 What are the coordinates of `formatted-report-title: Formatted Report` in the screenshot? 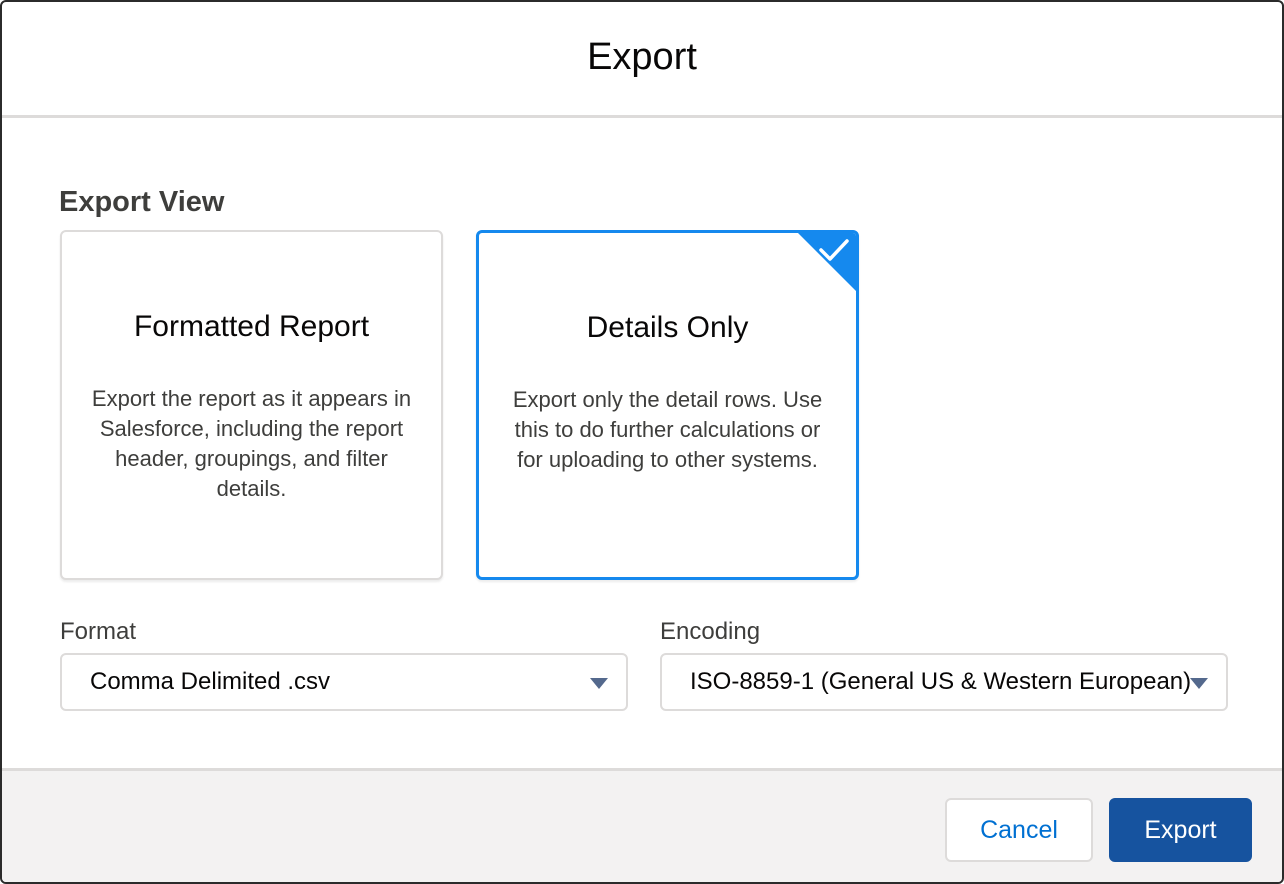 It's located at (251, 326).